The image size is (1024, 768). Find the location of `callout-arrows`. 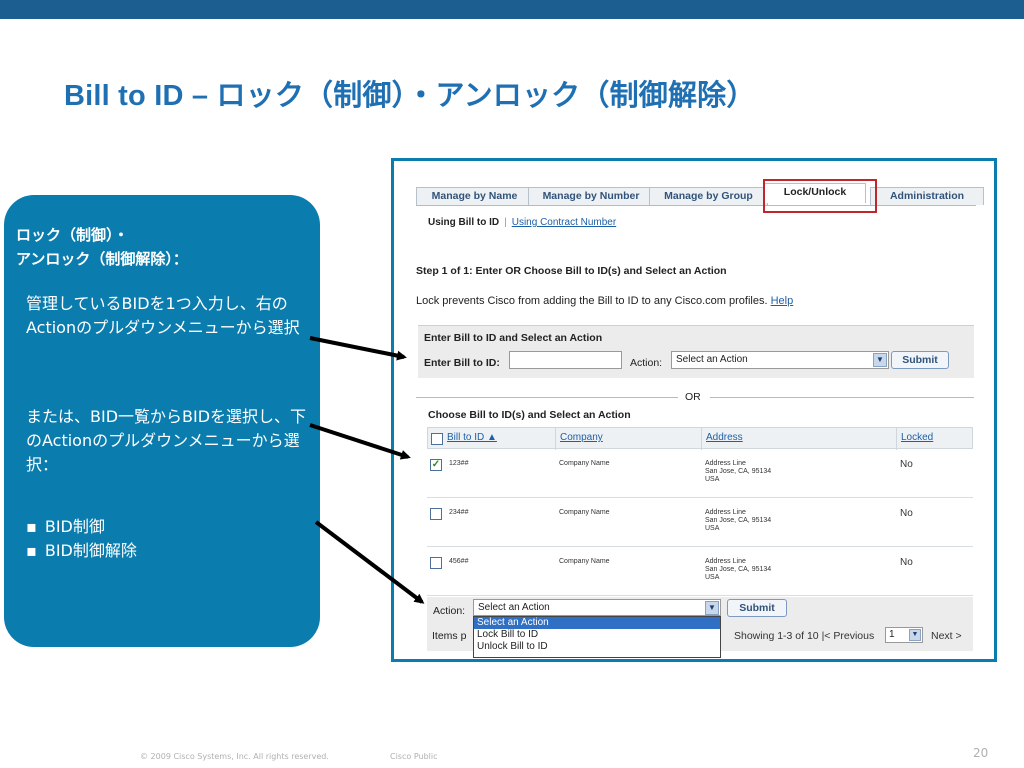

callout-arrows is located at coordinates (367, 470).